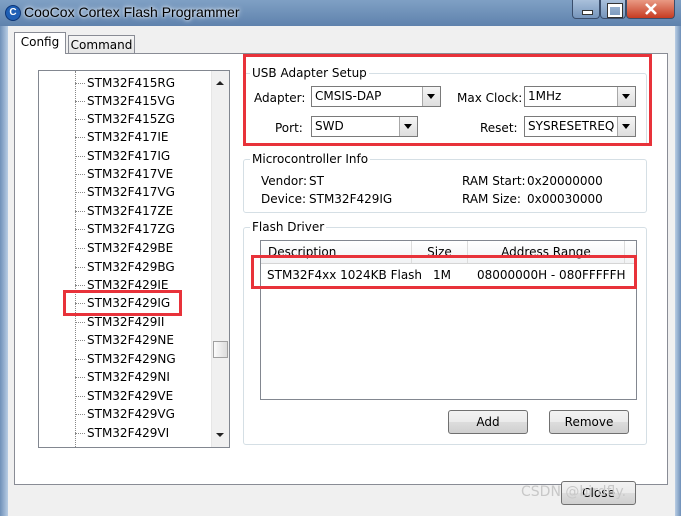  Describe the element at coordinates (122, 377) in the screenshot. I see `tree-item: STM32F429NI` at that location.